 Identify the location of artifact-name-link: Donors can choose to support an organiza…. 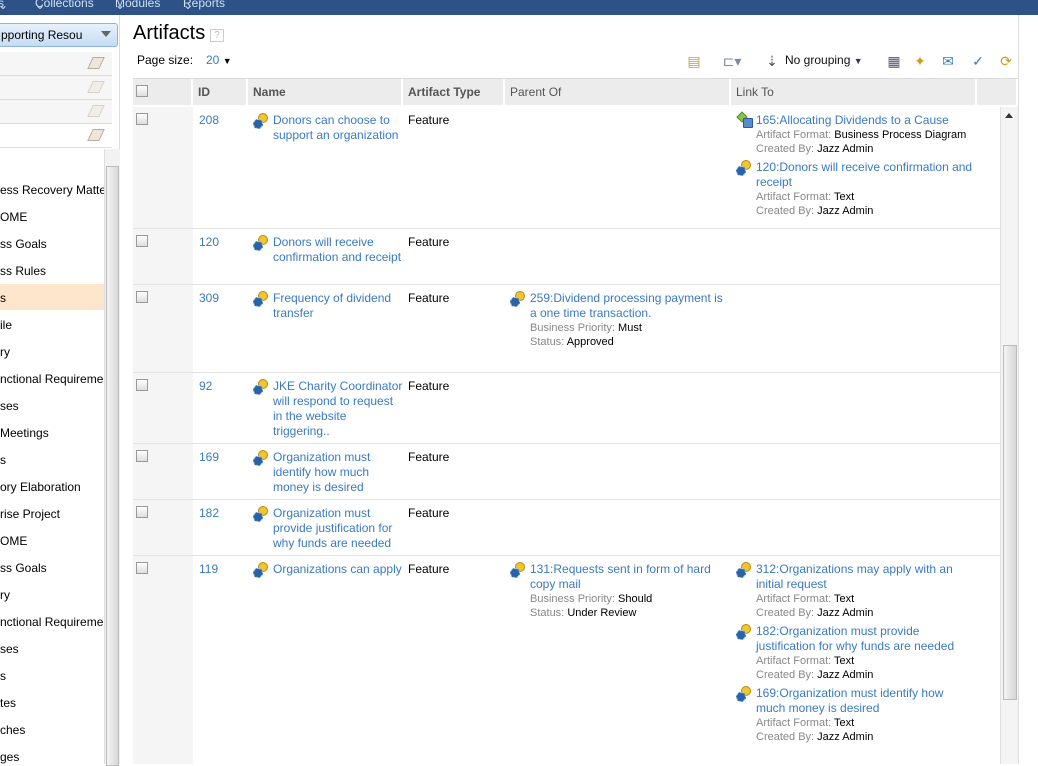
(335, 127).